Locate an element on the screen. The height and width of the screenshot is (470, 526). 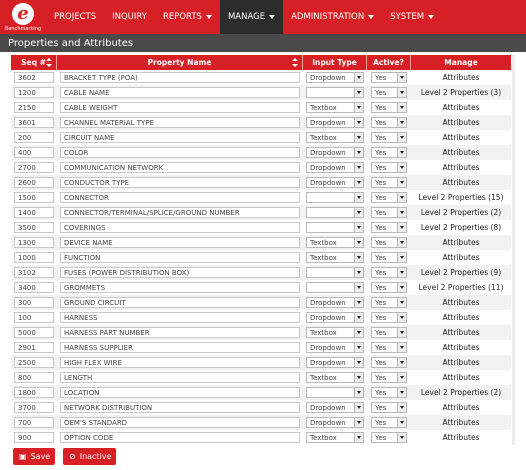
manage-link: Level 2 Properties (8) is located at coordinates (461, 227).